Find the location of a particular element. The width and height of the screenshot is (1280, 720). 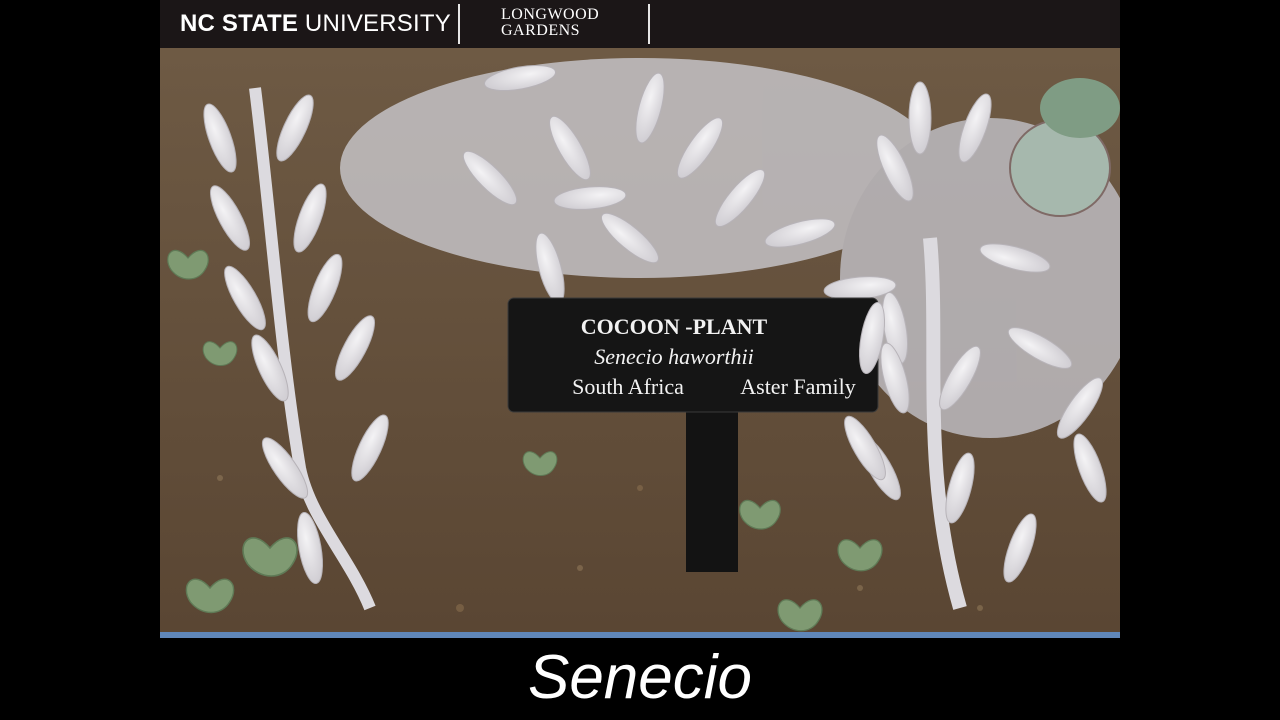

accent-bar is located at coordinates (640, 635).